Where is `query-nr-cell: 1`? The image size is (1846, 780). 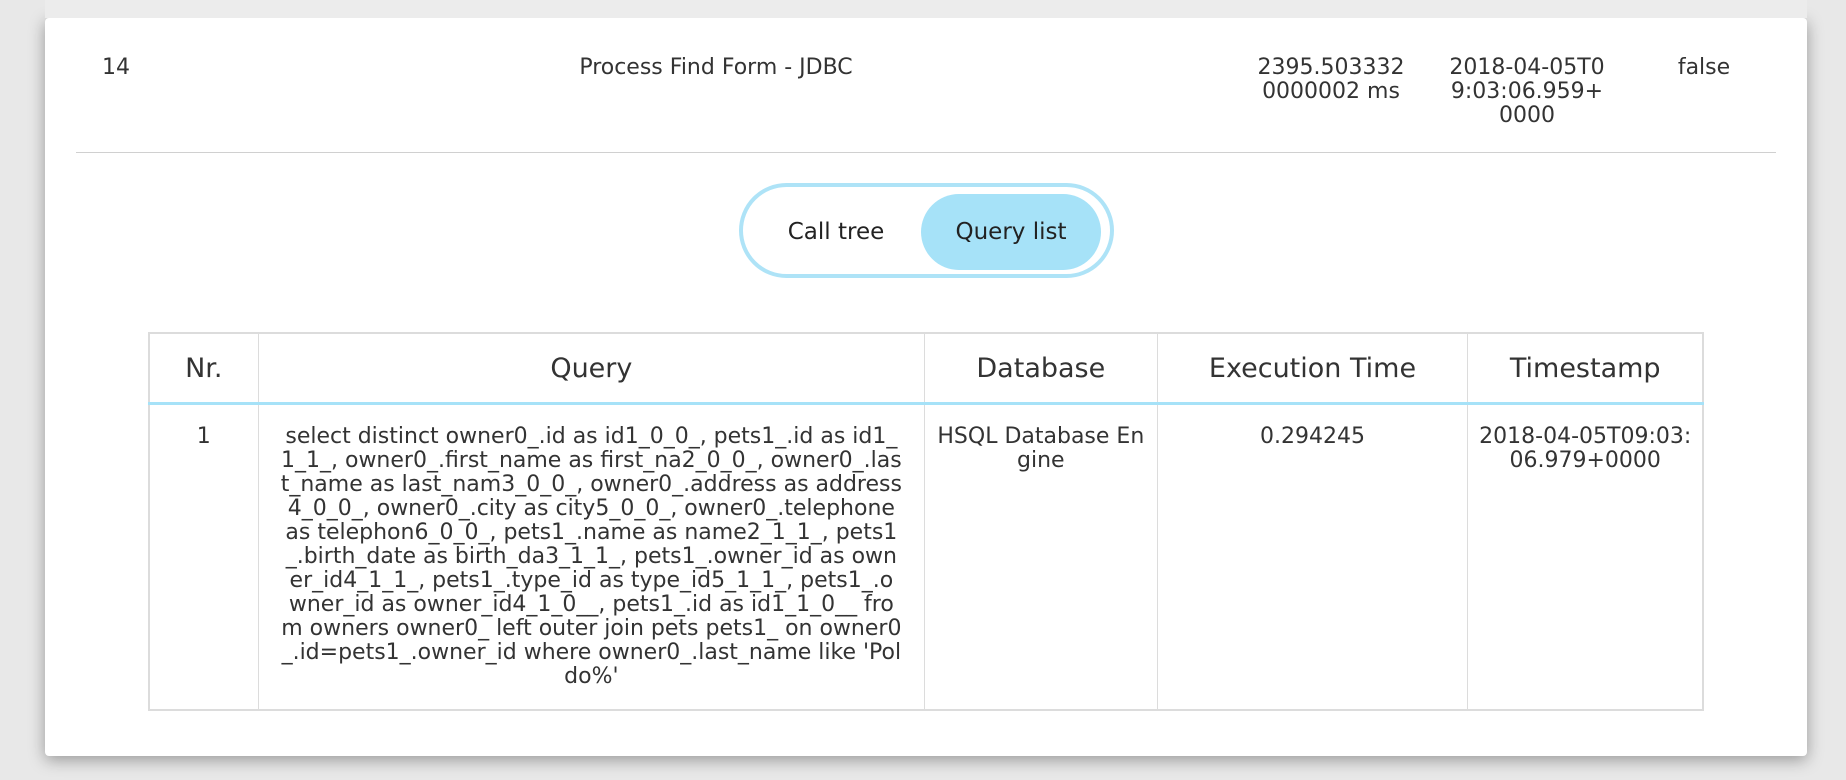
query-nr-cell: 1 is located at coordinates (204, 556).